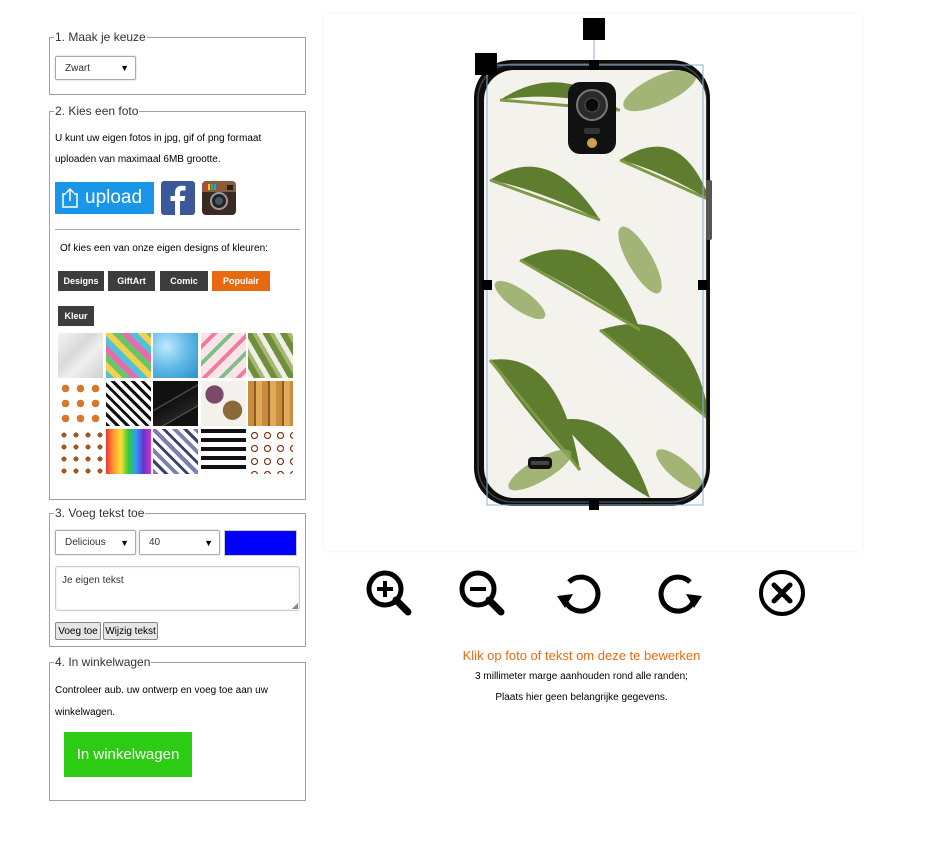 Image resolution: width=932 pixels, height=842 pixels. I want to click on design-tile-black-marble, so click(175, 403).